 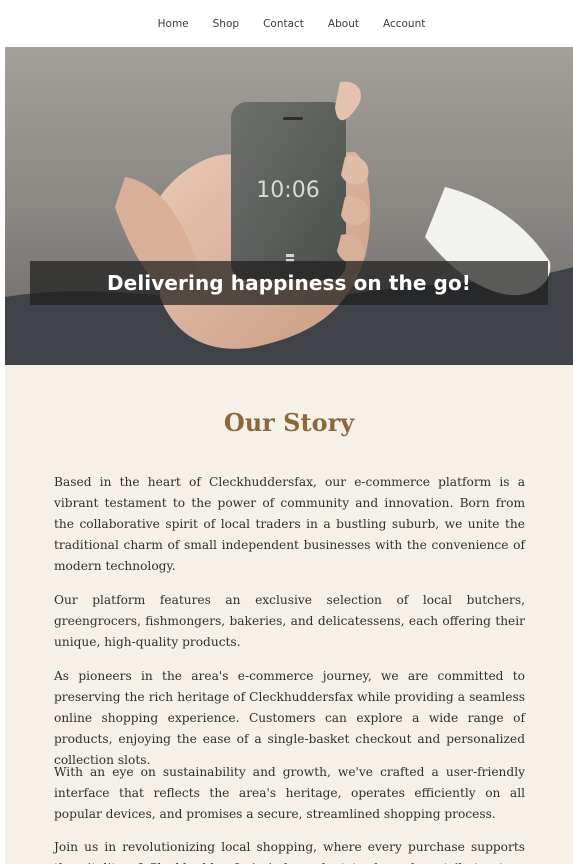 I want to click on hero-banner: Delivering happiness on the go!, so click(x=289, y=283).